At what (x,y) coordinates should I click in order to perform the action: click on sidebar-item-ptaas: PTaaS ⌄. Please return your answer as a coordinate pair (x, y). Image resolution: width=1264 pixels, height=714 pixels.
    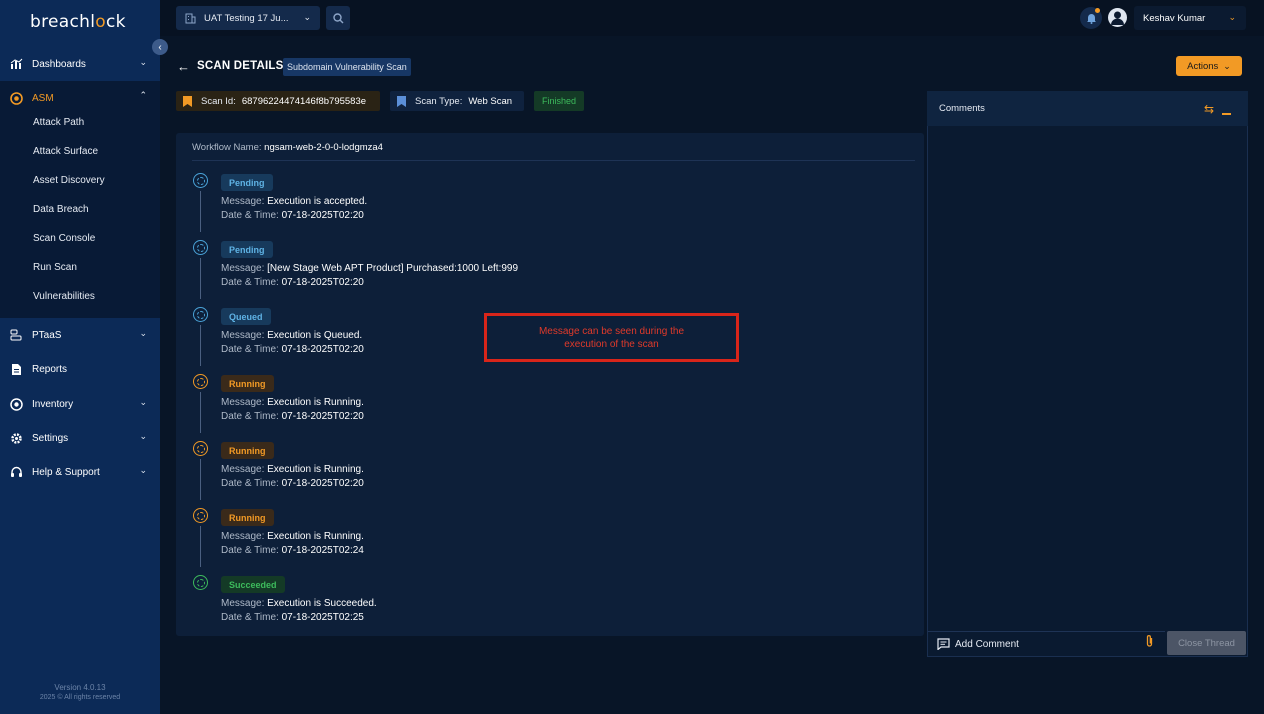
    Looking at the image, I should click on (80, 335).